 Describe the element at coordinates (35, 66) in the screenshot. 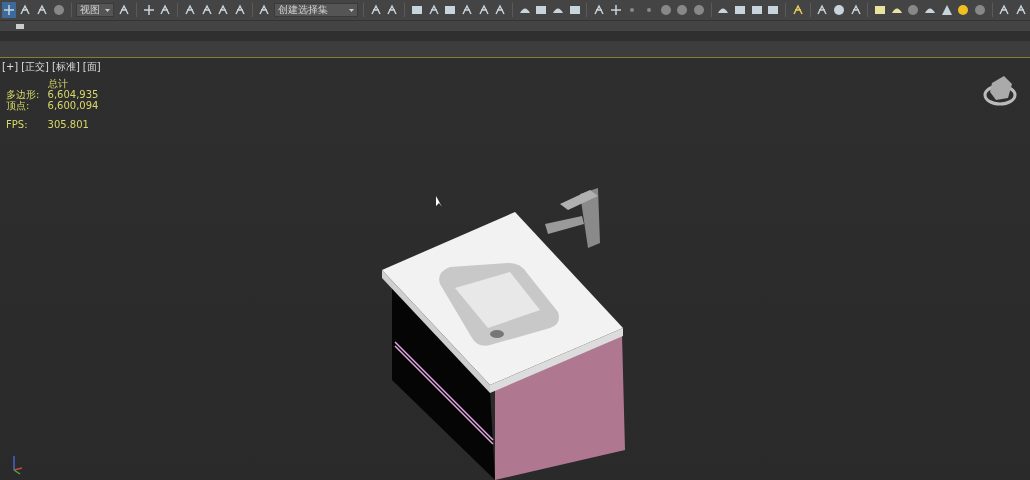

I see `viewport-label: [正交]` at that location.